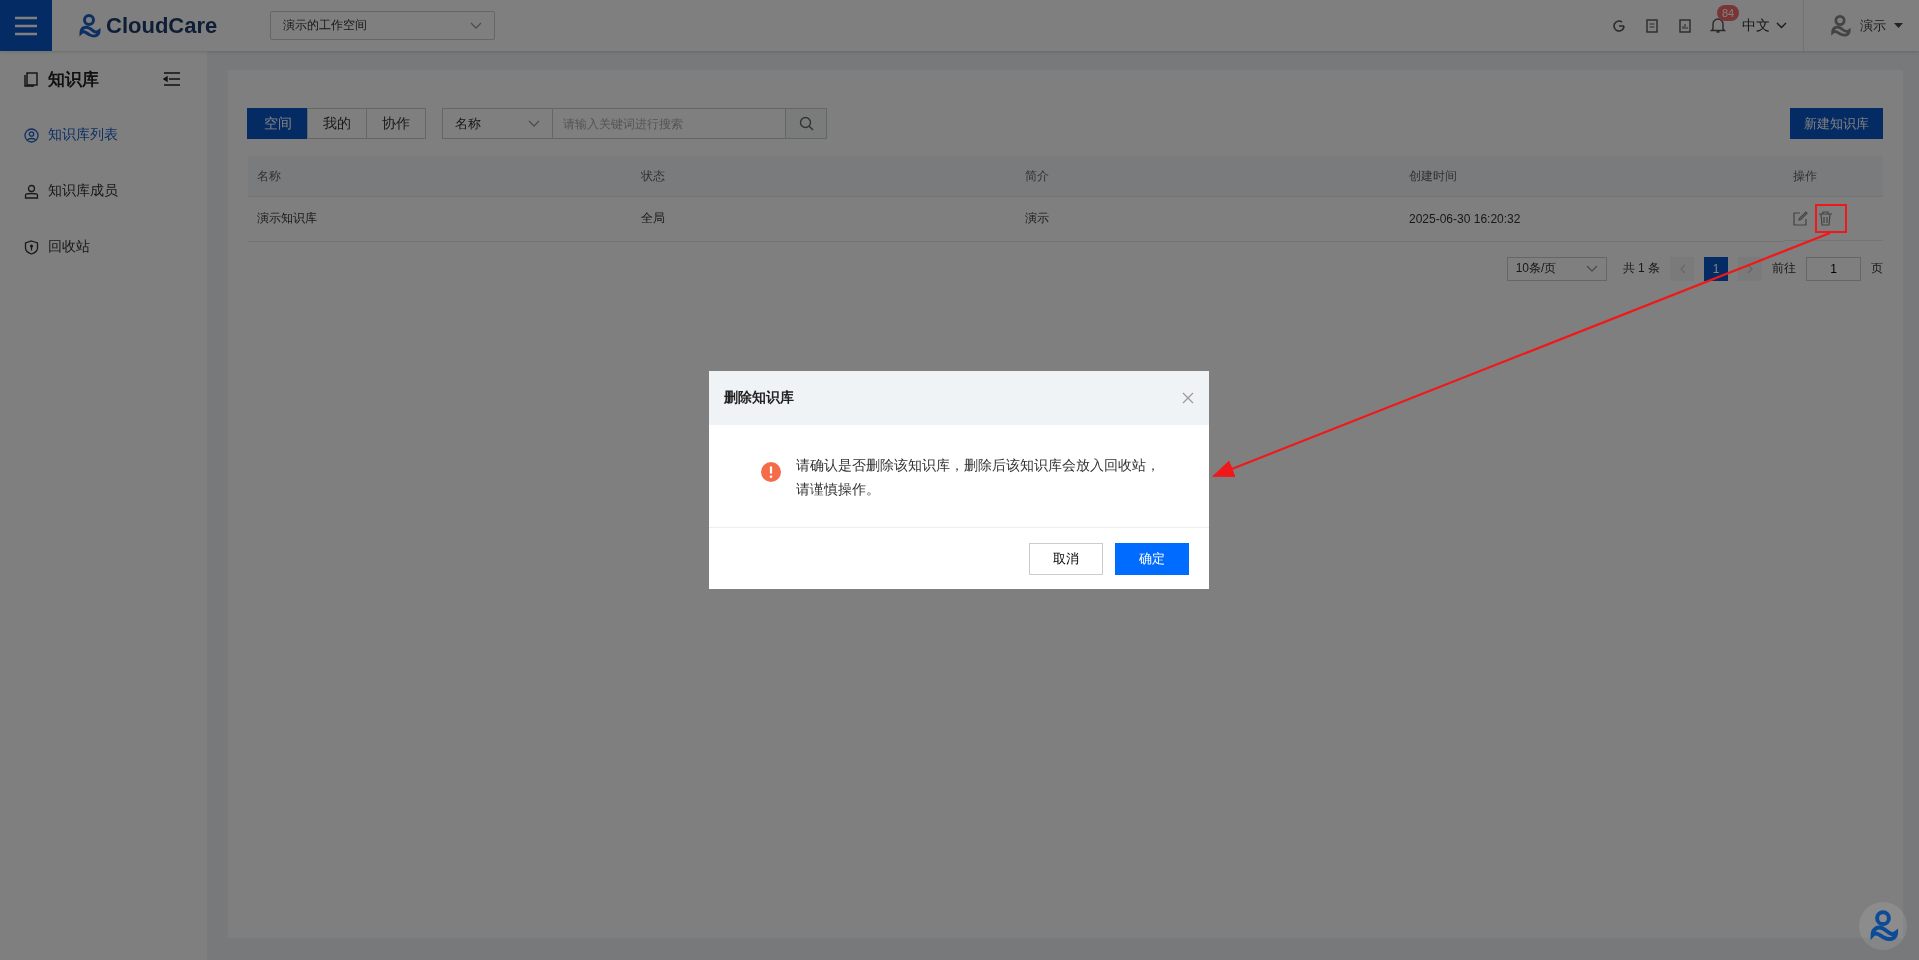  I want to click on logo-text: CloudCare, so click(162, 25).